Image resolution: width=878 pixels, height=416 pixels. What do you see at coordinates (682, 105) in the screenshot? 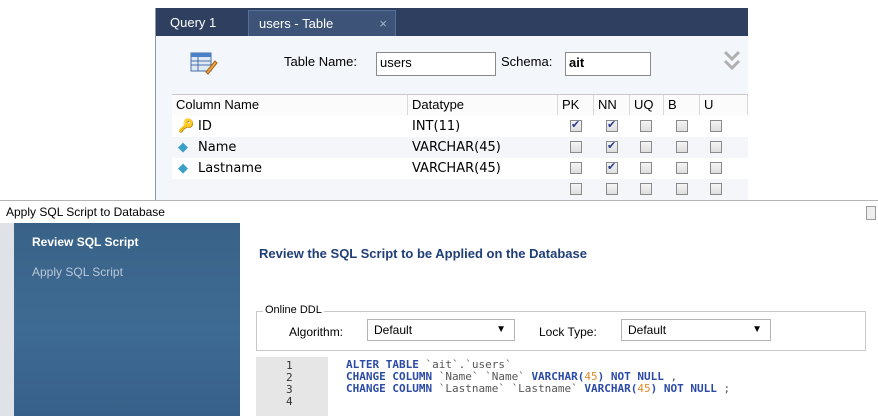
I see `header-b: B` at bounding box center [682, 105].